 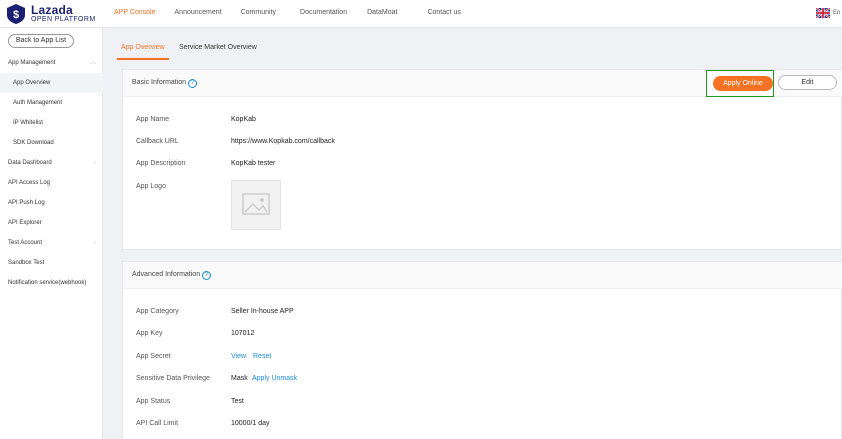 What do you see at coordinates (823, 13) in the screenshot?
I see `uk-flag-icon` at bounding box center [823, 13].